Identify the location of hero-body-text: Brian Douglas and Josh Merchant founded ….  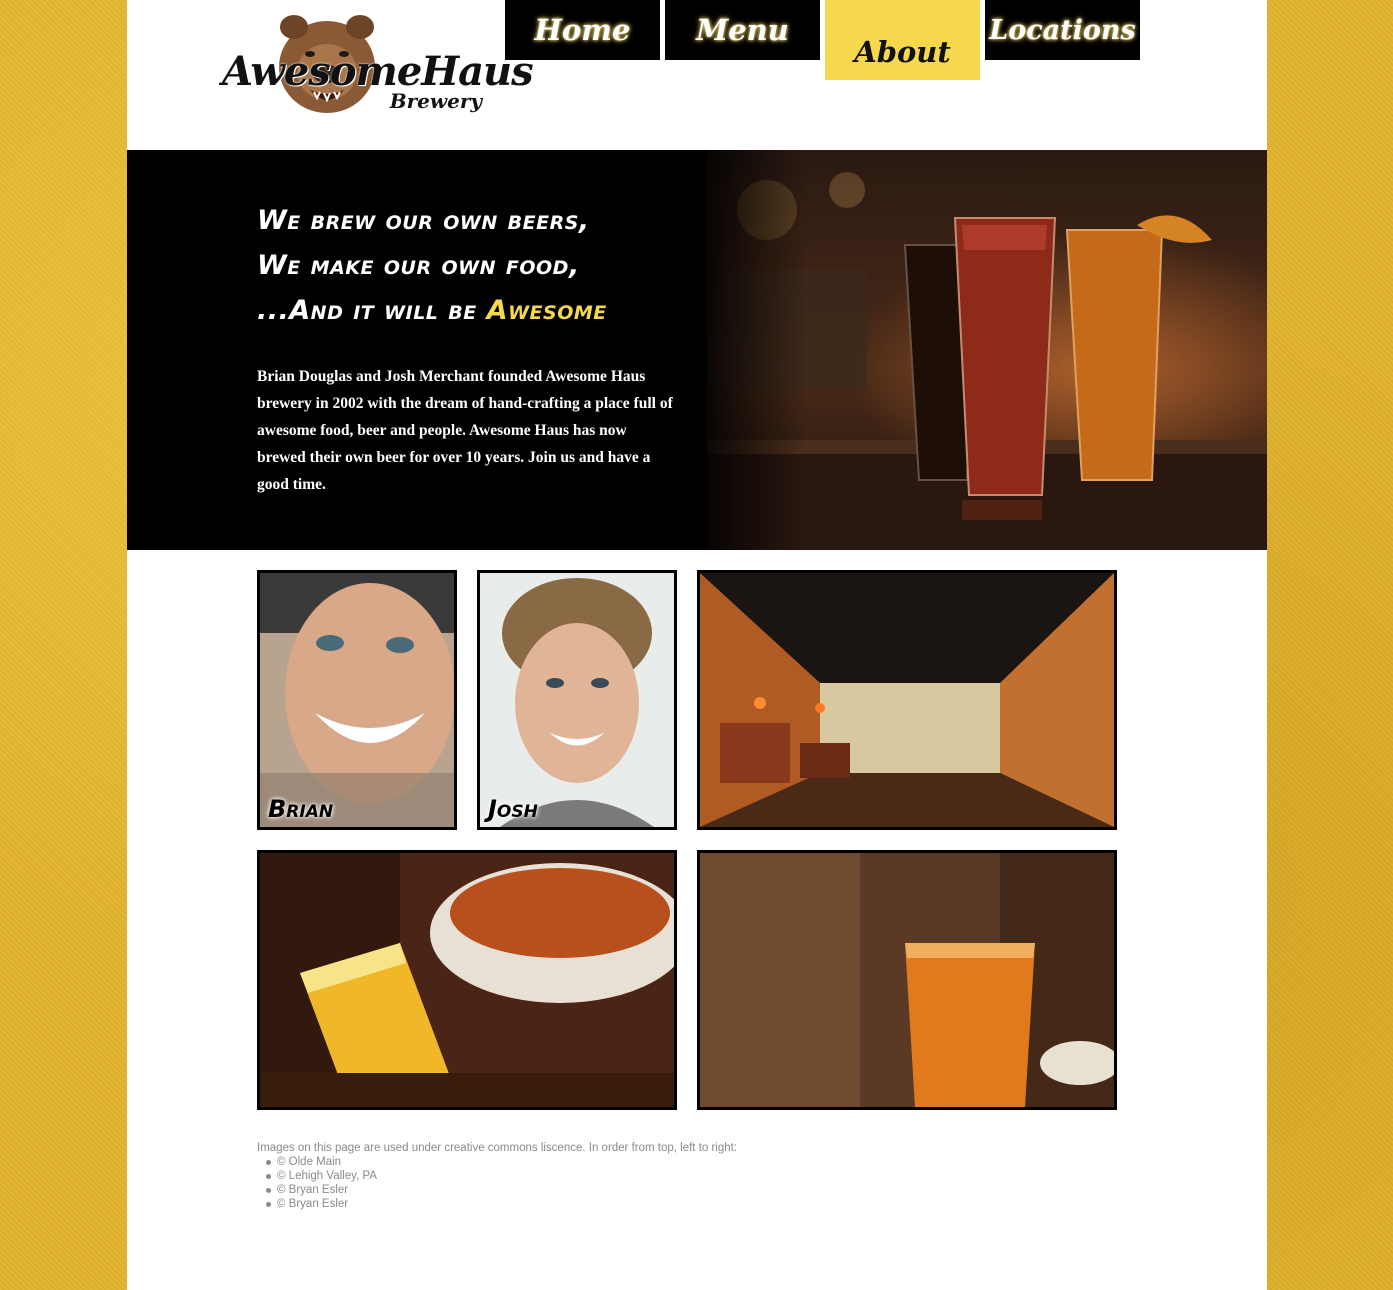
(465, 430).